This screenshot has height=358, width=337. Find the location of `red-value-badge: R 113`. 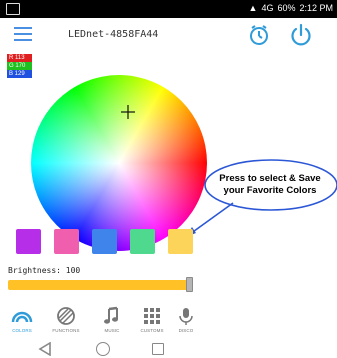

red-value-badge: R 113 is located at coordinates (19, 58).